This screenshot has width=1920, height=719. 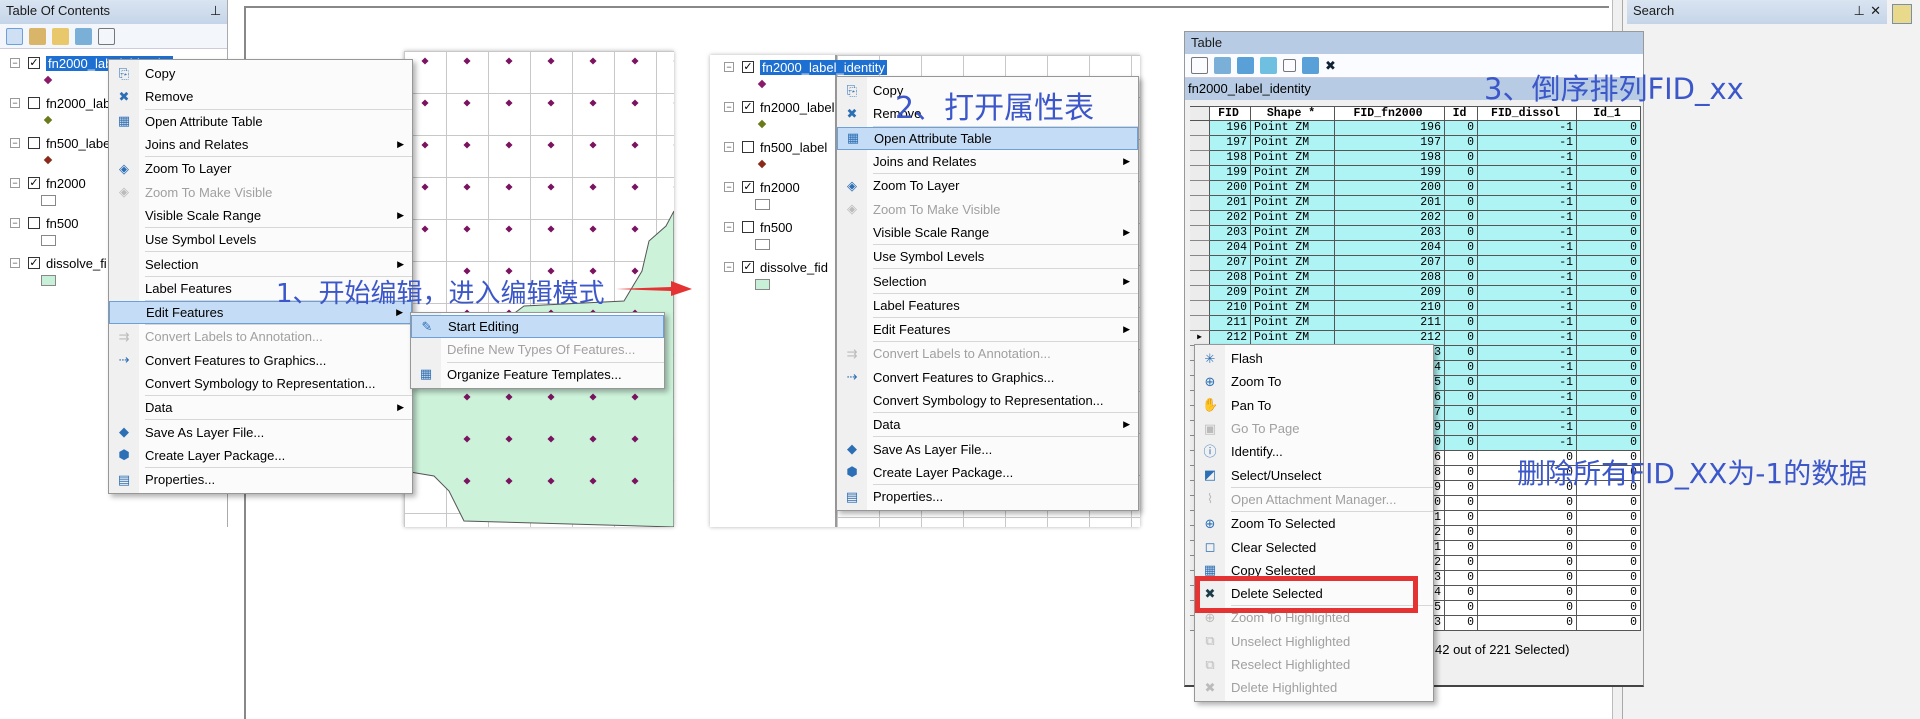 I want to click on menu-item-use-symbol-levels: Use Symbol Levels, so click(x=260, y=239).